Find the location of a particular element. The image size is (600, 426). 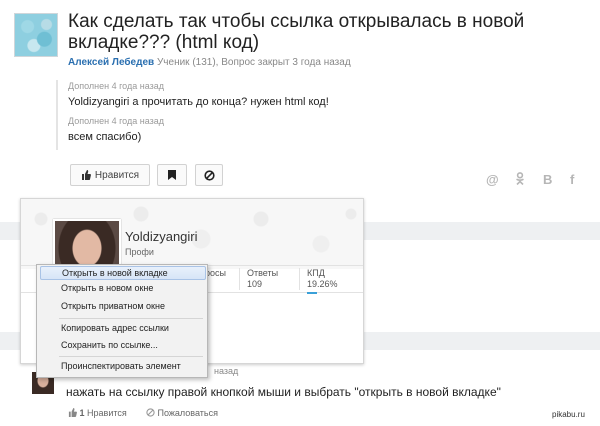

answer-like-button: 1 Нравится is located at coordinates (97, 413).